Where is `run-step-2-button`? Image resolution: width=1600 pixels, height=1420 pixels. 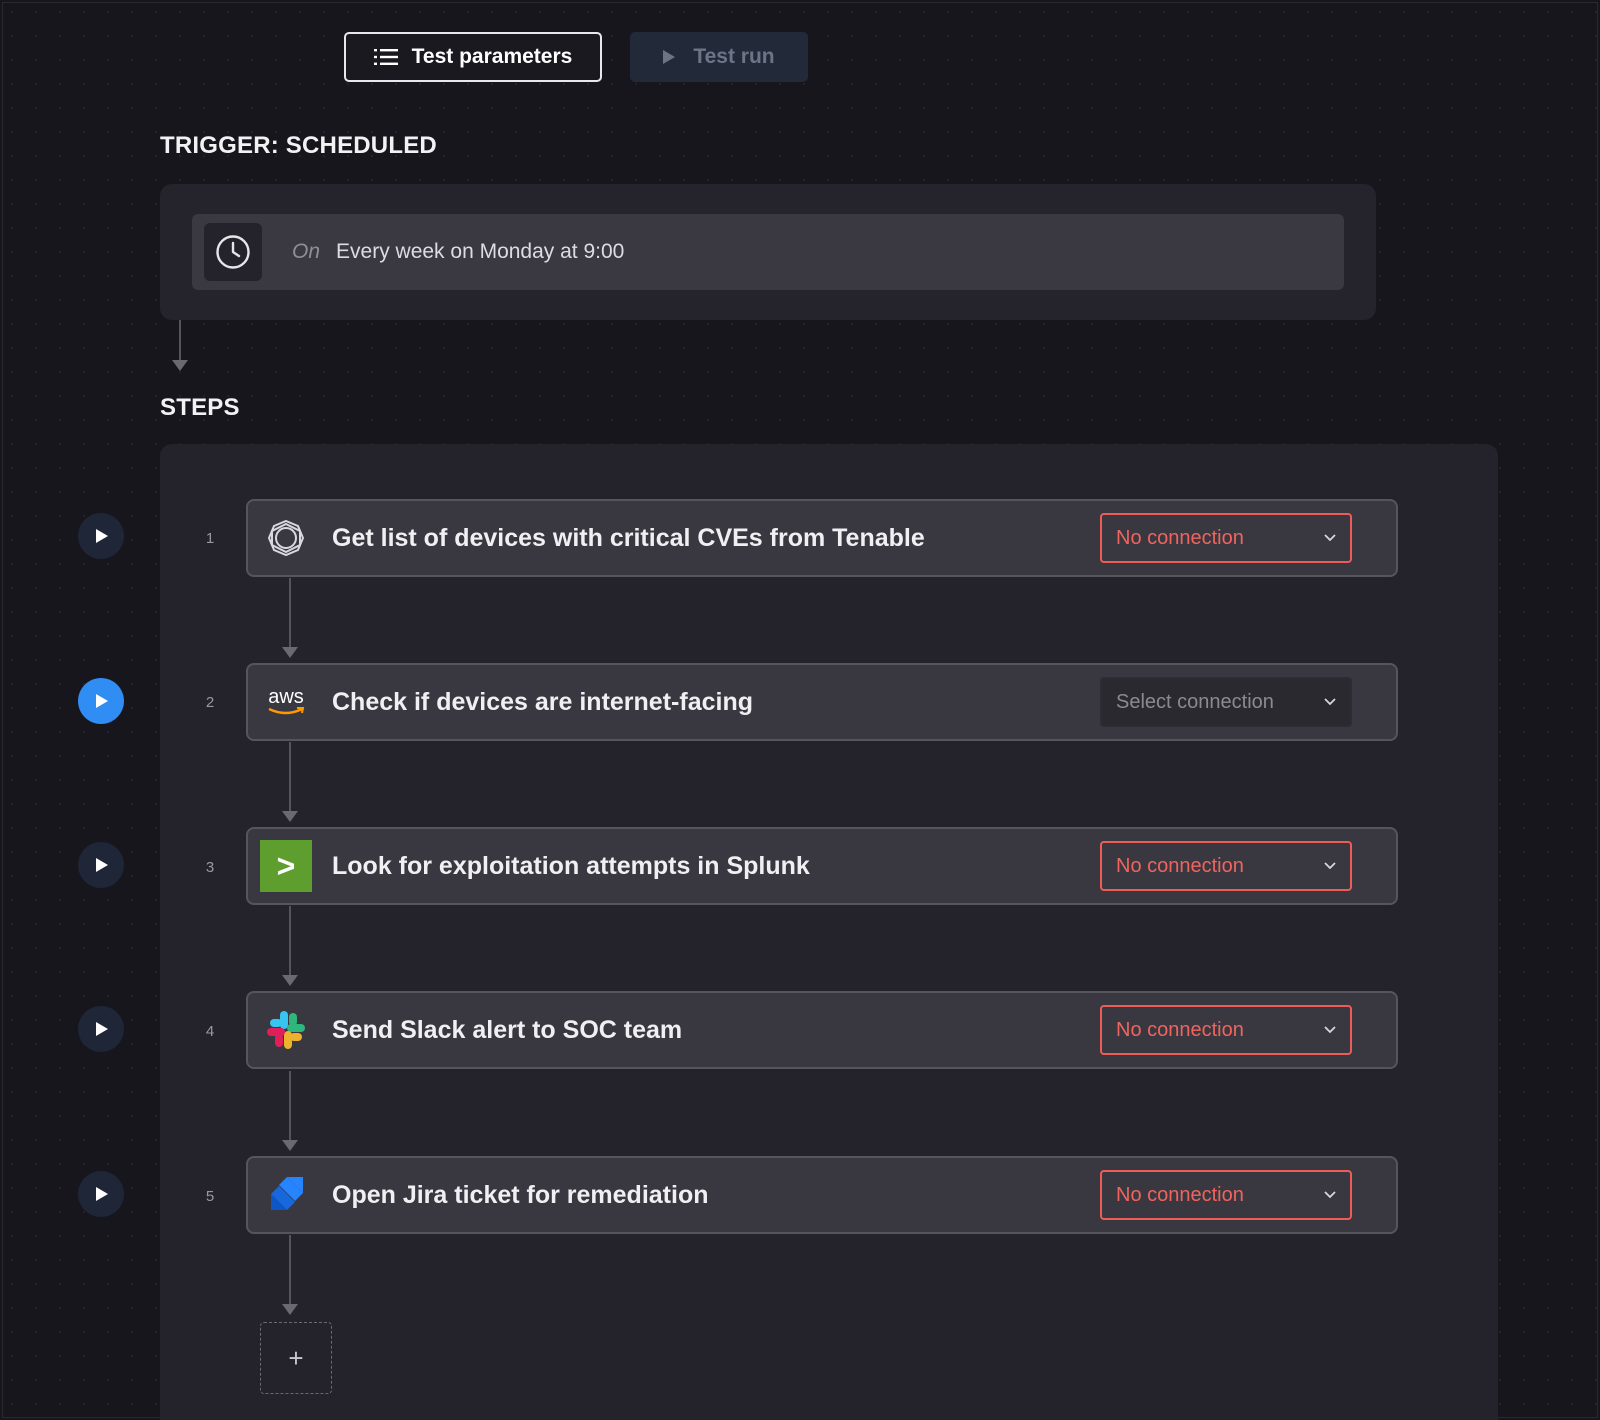 run-step-2-button is located at coordinates (101, 701).